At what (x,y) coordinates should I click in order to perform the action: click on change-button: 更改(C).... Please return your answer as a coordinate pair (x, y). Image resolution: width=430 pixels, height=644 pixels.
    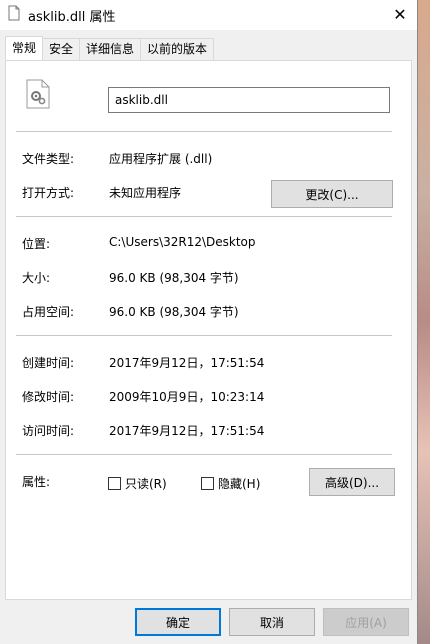
    Looking at the image, I should click on (332, 194).